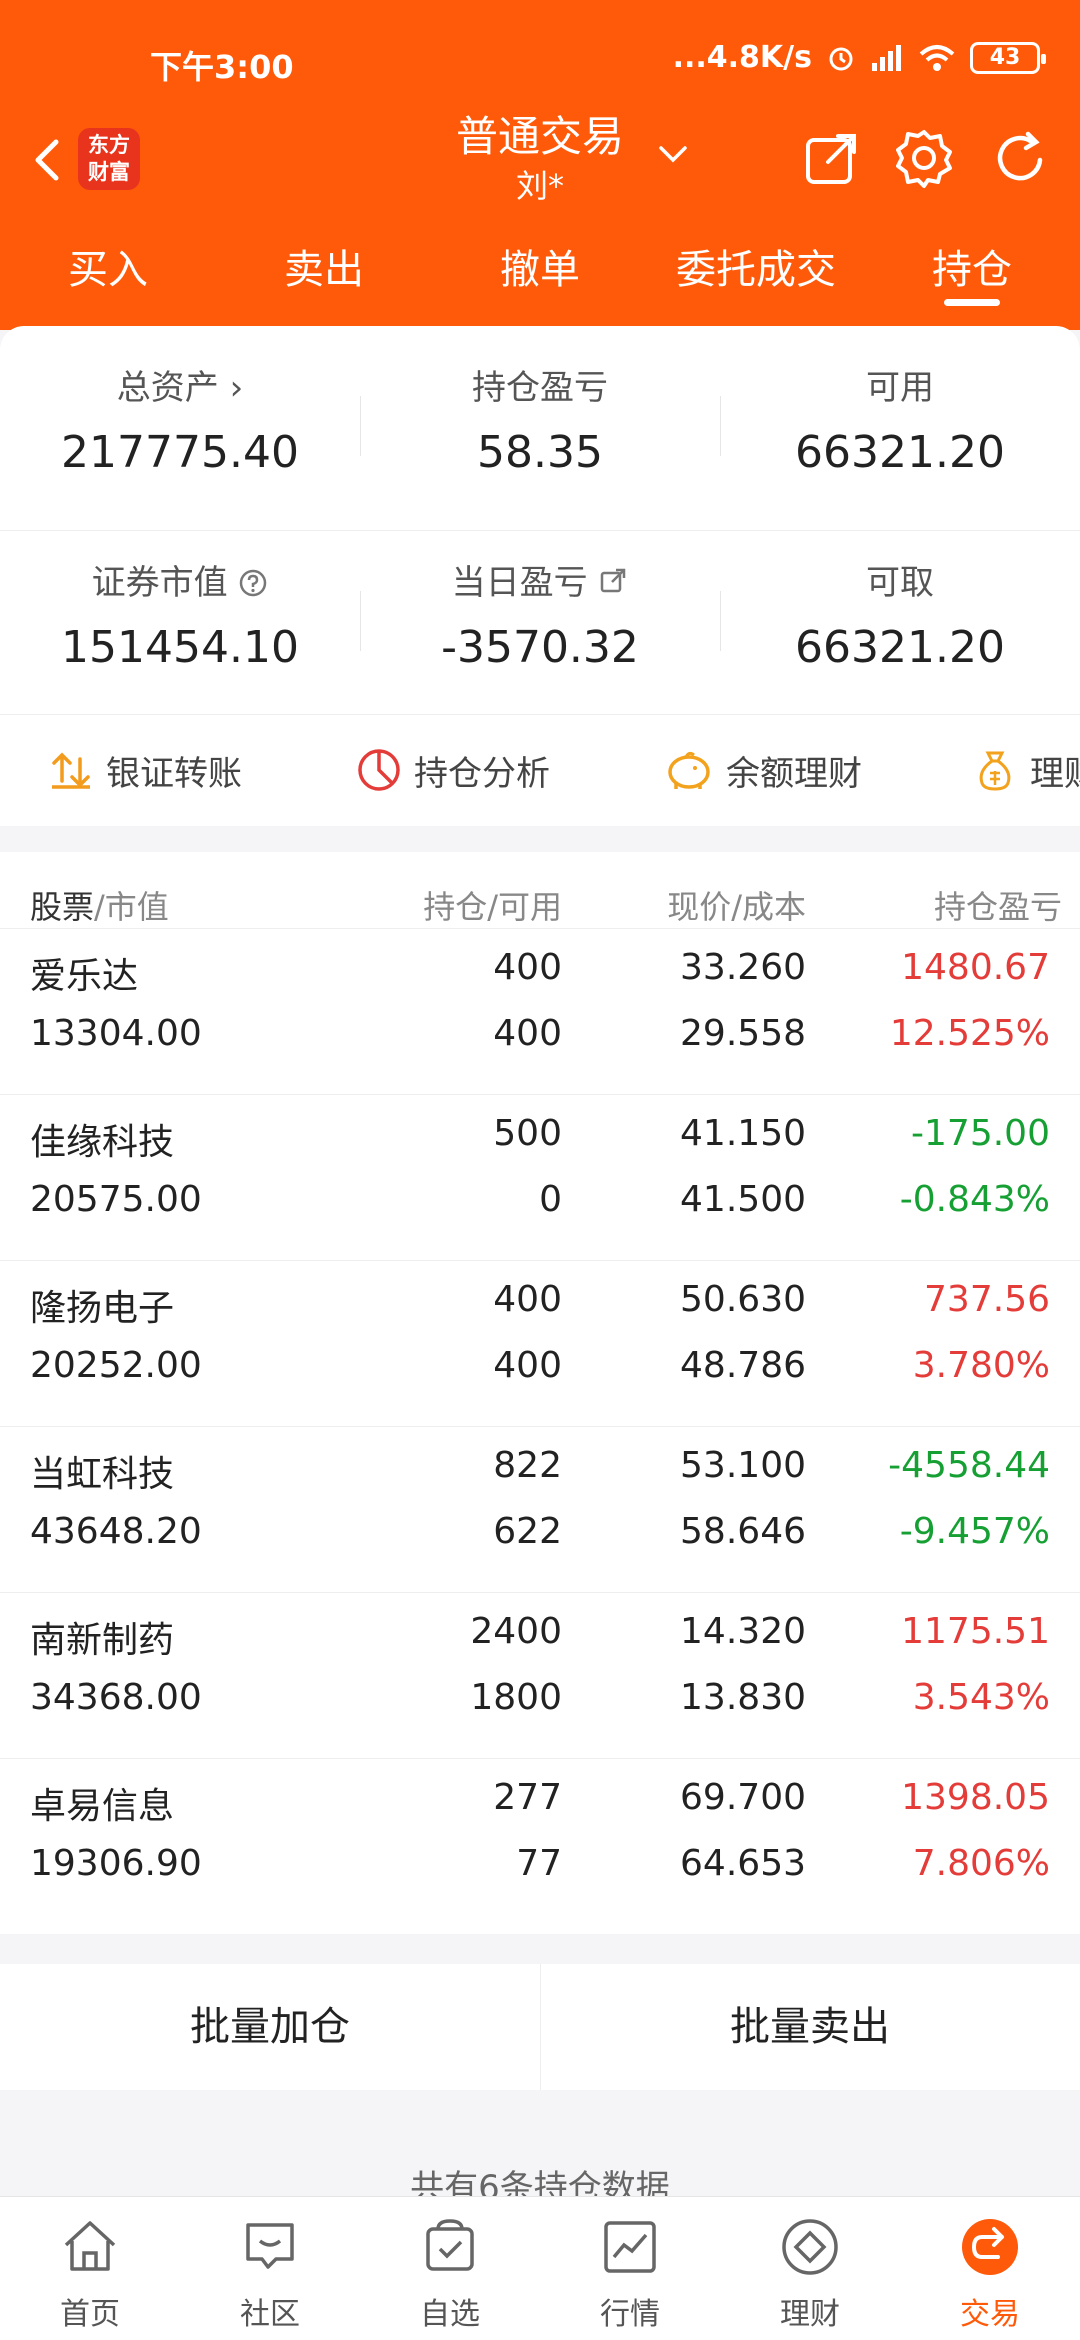  What do you see at coordinates (900, 388) in the screenshot?
I see `available-label: 可用` at bounding box center [900, 388].